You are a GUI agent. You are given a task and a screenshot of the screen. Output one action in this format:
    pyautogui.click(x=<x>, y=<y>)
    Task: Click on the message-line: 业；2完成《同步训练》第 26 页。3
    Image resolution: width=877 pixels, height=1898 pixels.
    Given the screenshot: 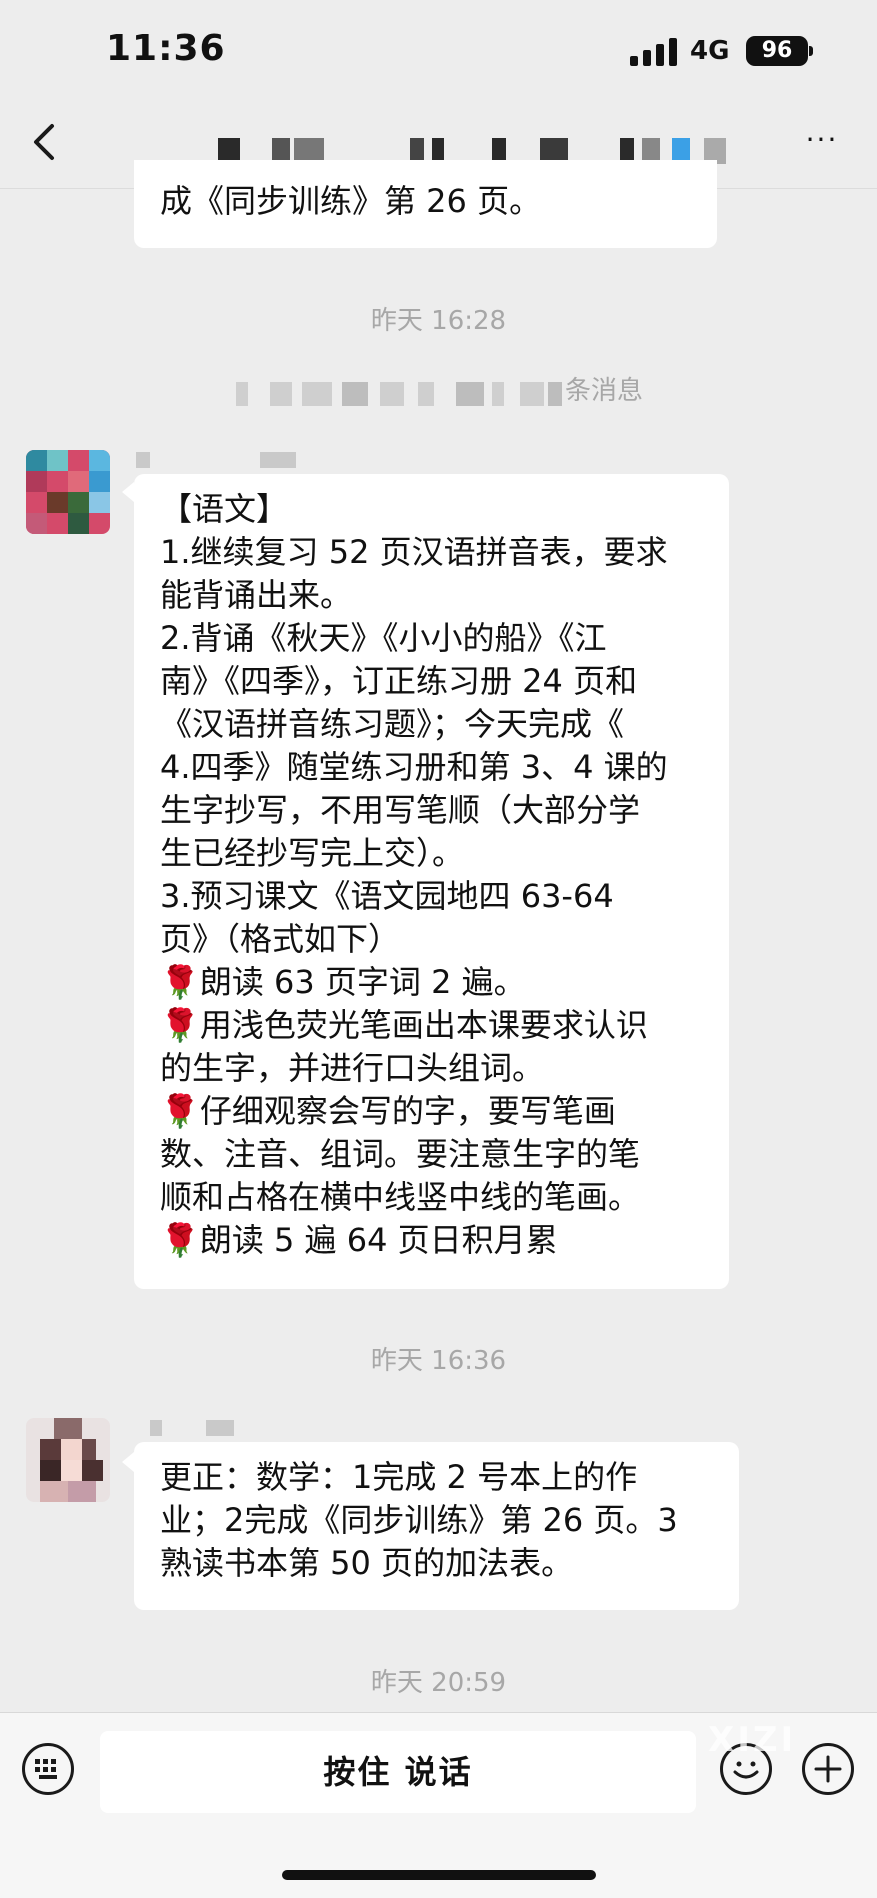 What is the action you would take?
    pyautogui.click(x=419, y=1520)
    